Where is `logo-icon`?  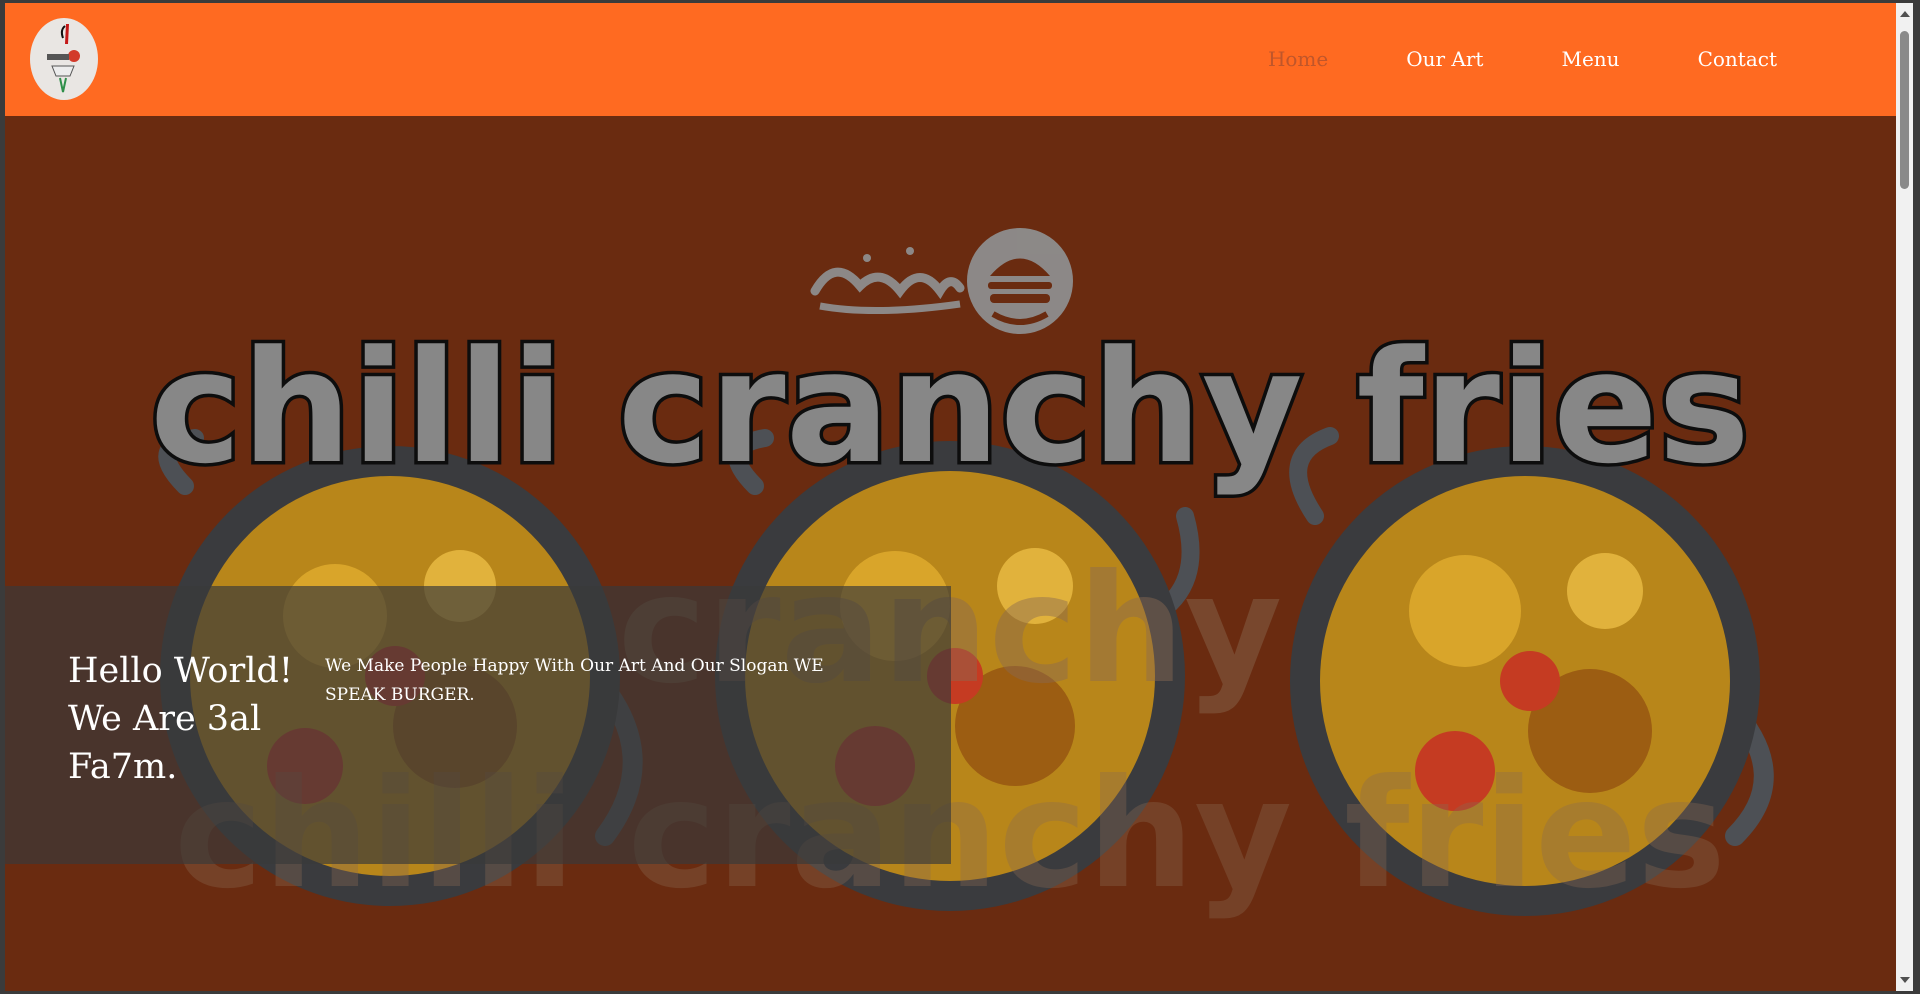 logo-icon is located at coordinates (64, 59).